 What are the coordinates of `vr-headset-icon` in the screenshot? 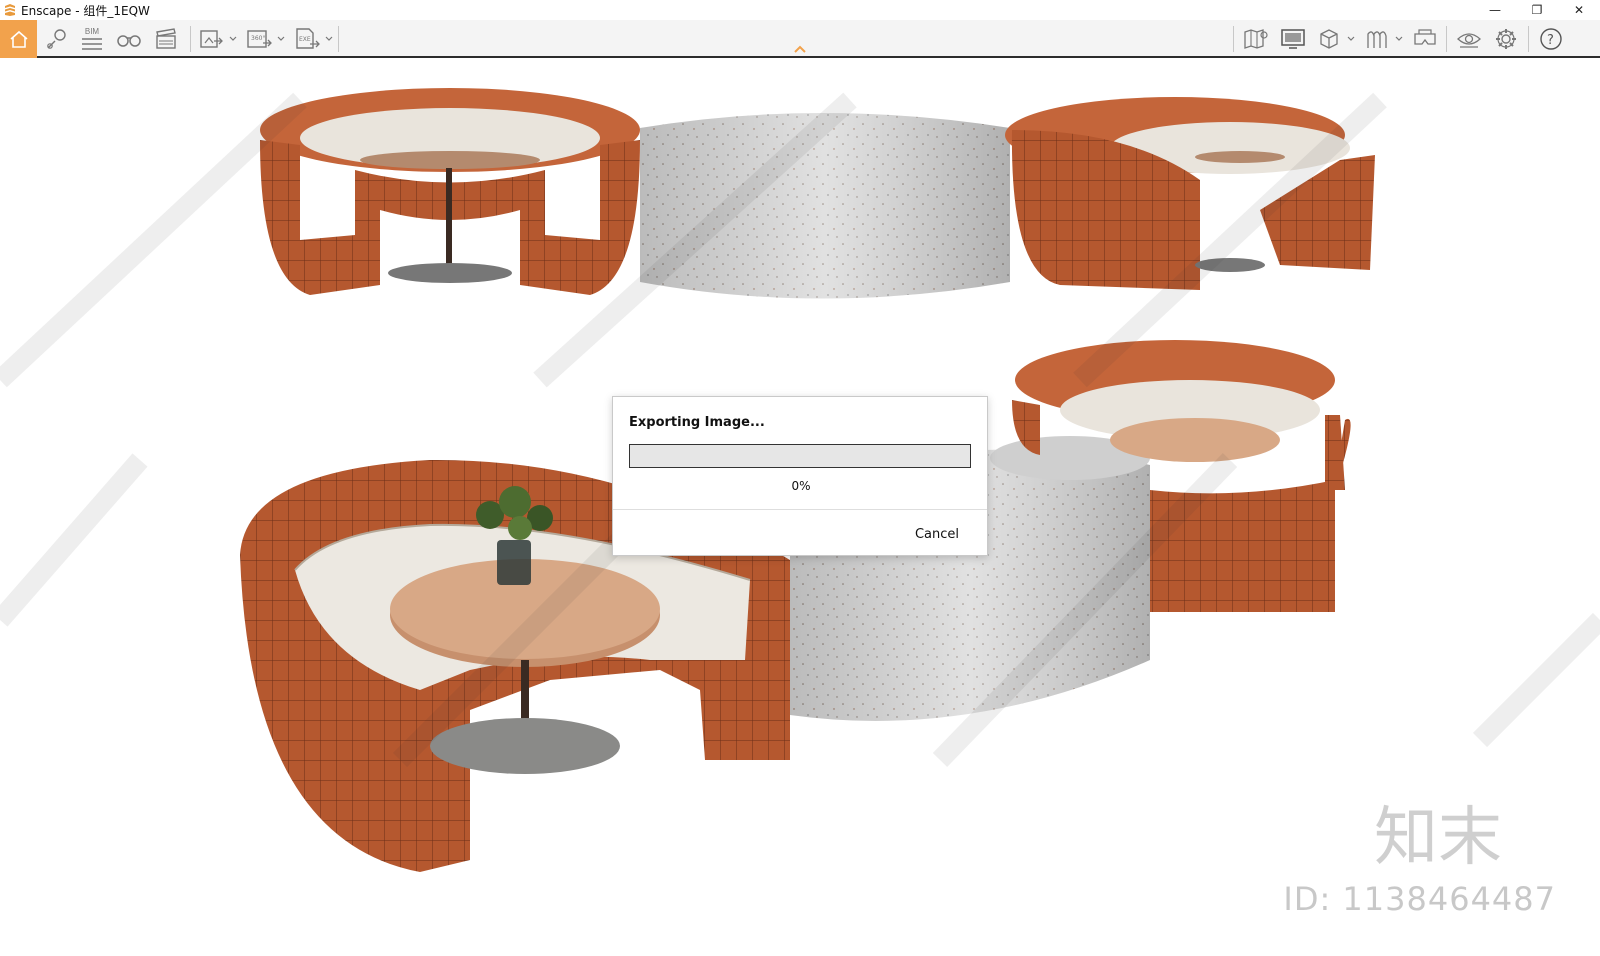 It's located at (1425, 37).